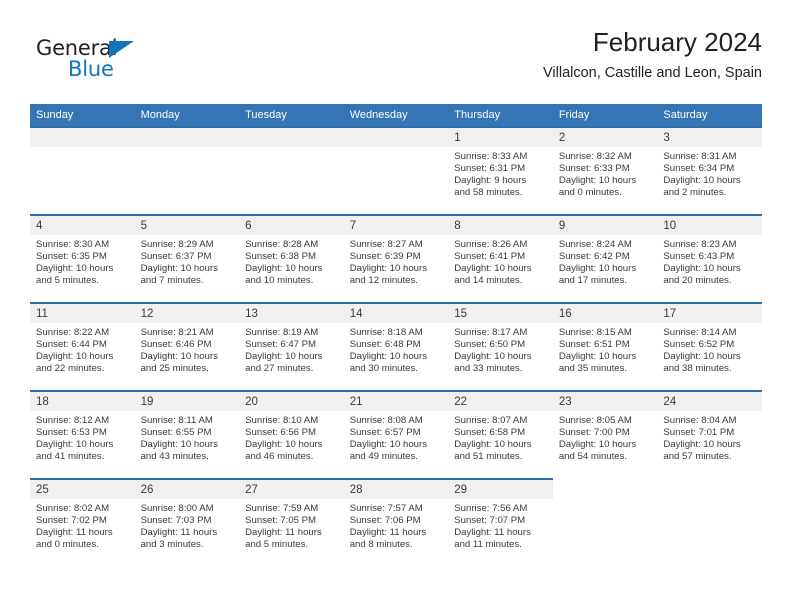 The height and width of the screenshot is (612, 792). I want to click on sunrise-time: Sunrise: 8:08 AM, so click(386, 420).